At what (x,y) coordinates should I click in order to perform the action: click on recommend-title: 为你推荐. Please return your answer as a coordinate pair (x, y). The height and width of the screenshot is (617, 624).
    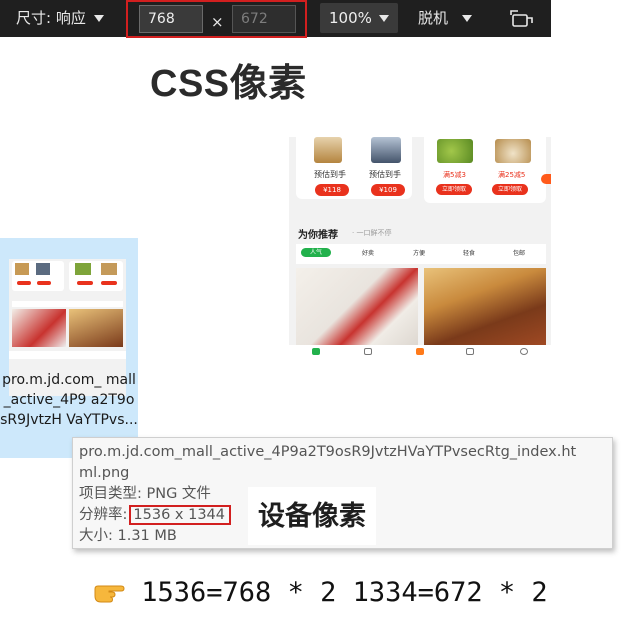
    Looking at the image, I should click on (318, 235).